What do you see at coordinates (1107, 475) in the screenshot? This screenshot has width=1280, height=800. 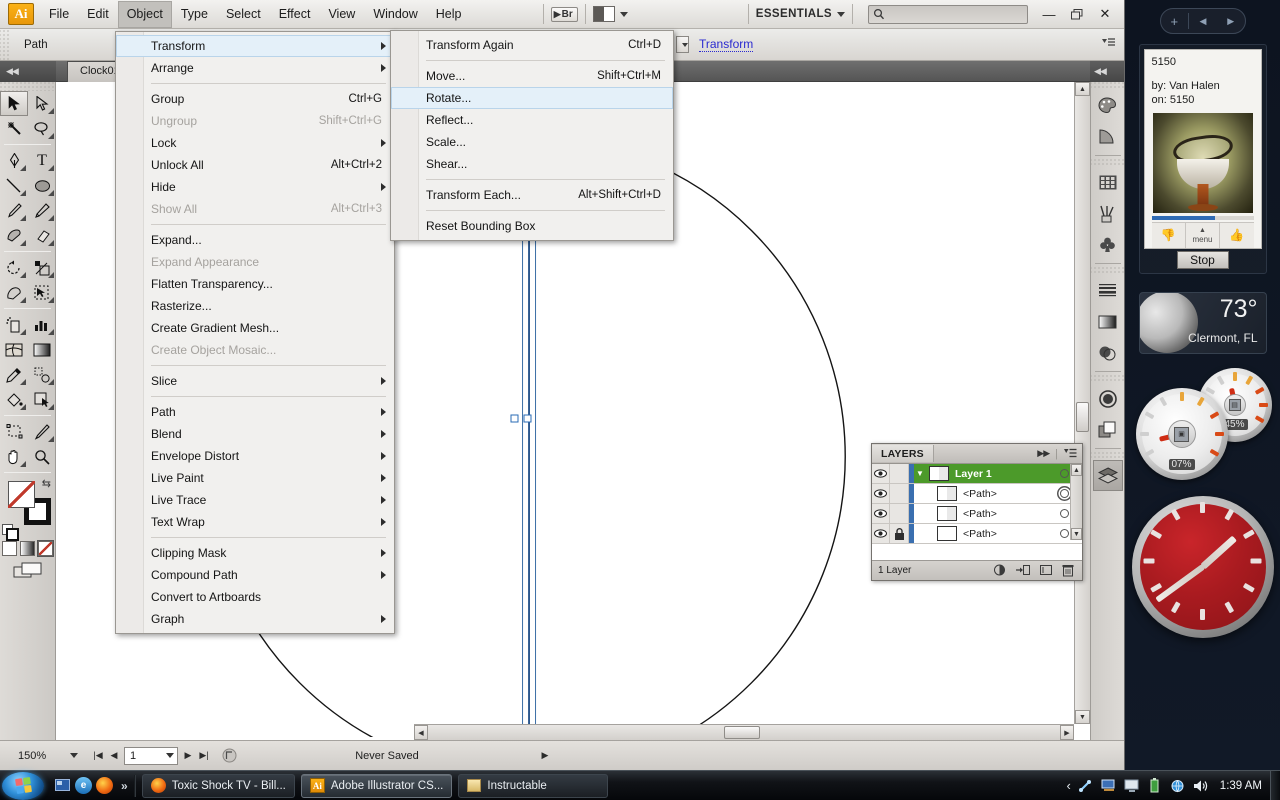 I see `layers-panel-icon` at bounding box center [1107, 475].